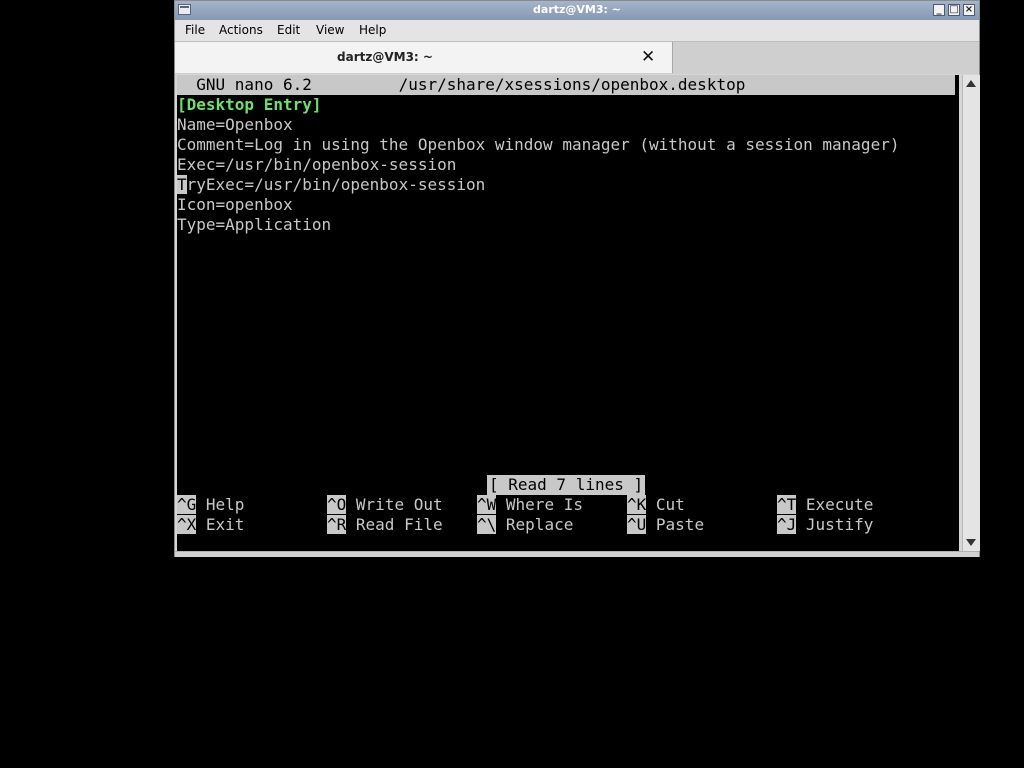 The height and width of the screenshot is (768, 1024). I want to click on text-cursor: T, so click(182, 184).